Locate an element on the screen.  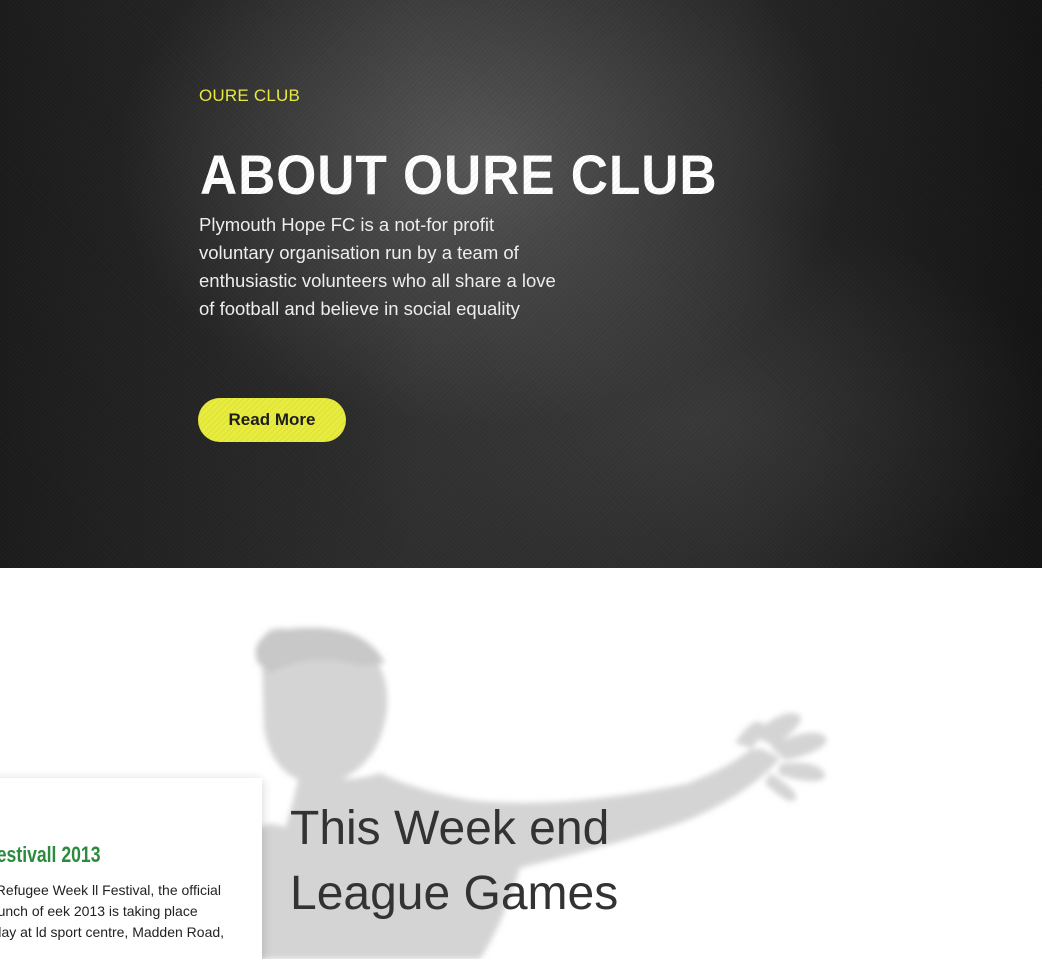
news-title: Festivall 2013 is located at coordinates (50, 855).